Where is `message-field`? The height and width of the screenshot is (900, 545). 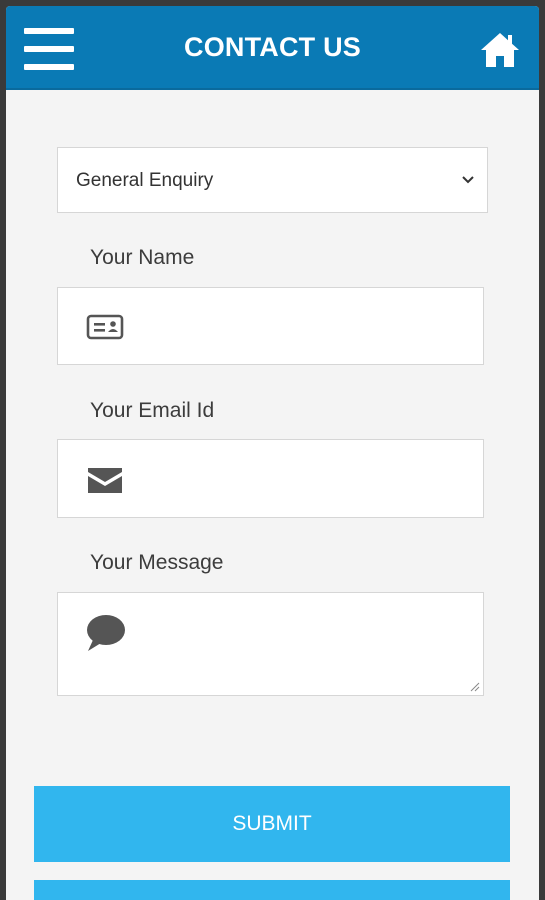 message-field is located at coordinates (270, 644).